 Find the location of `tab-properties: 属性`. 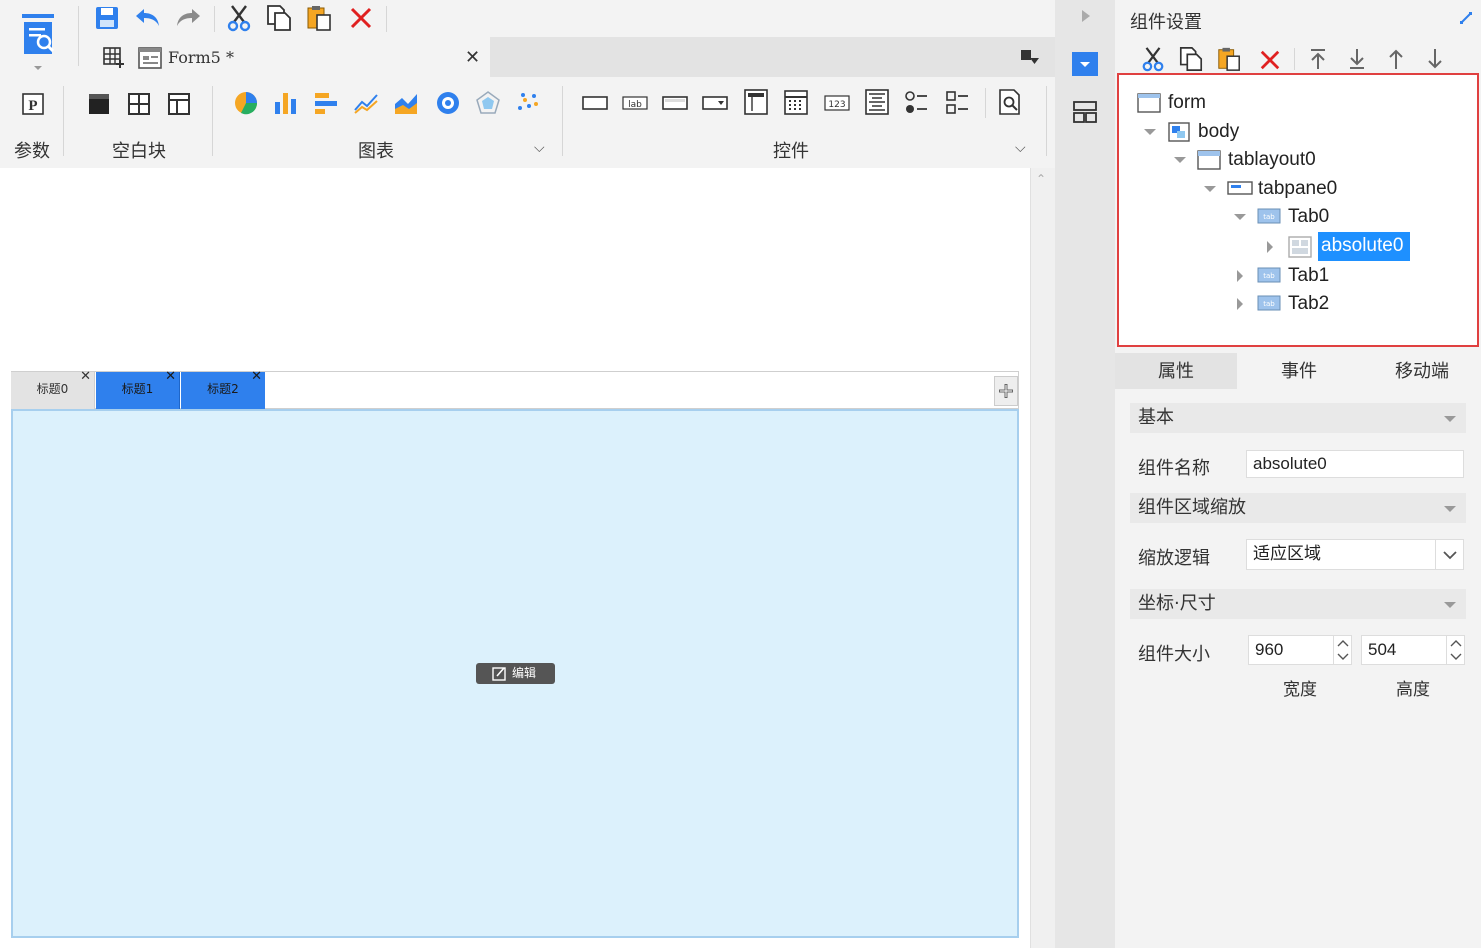

tab-properties: 属性 is located at coordinates (1176, 371).